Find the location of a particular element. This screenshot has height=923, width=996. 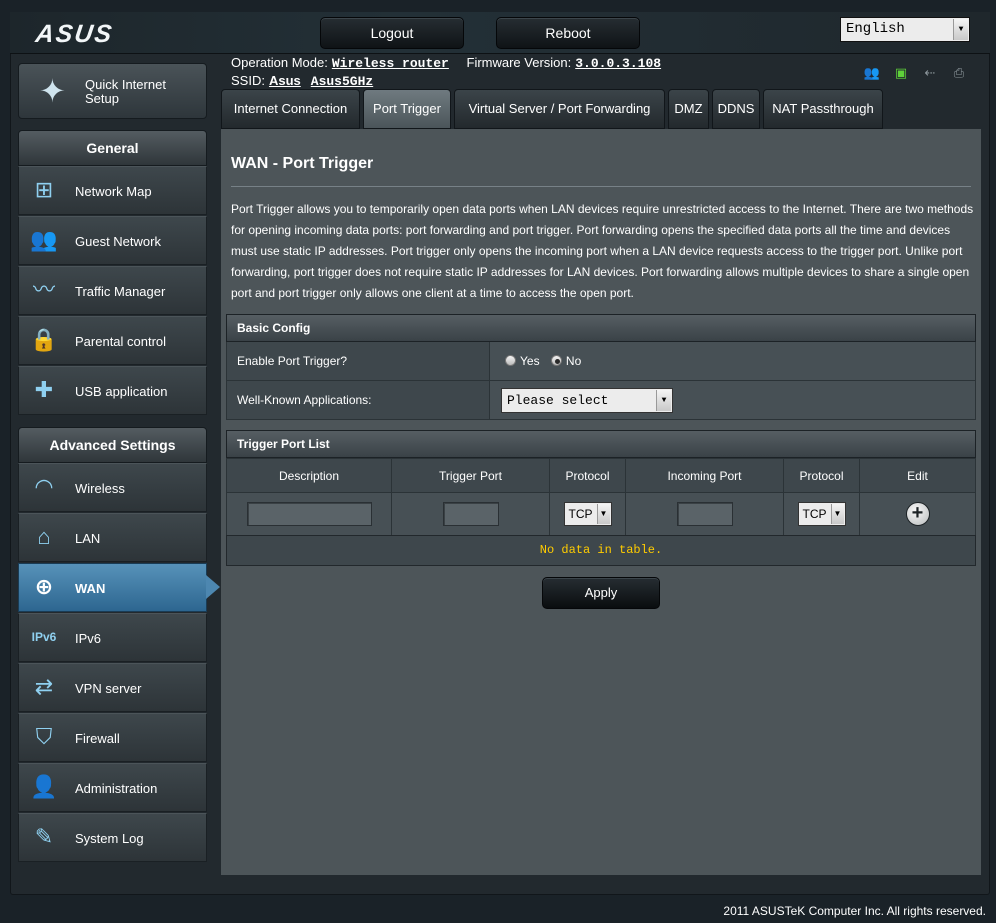

table-input-row: TCP ▼ TCP ▼ + is located at coordinates (601, 514).